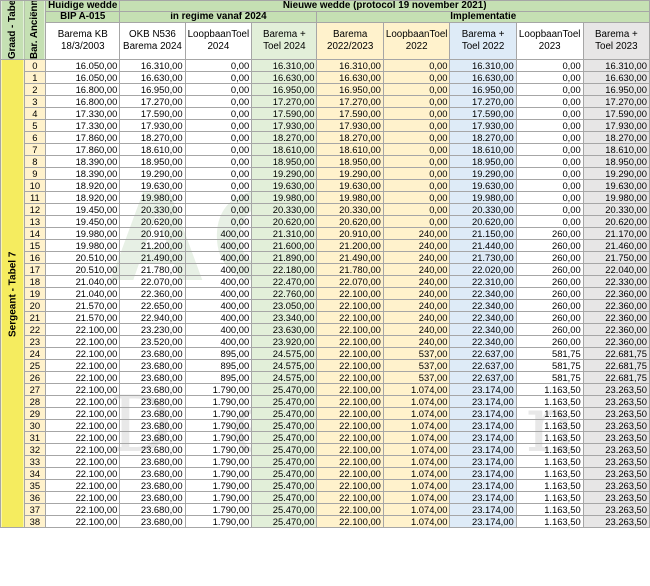  What do you see at coordinates (83, 6) in the screenshot?
I see `current-salary-header: Huidige wedde` at bounding box center [83, 6].